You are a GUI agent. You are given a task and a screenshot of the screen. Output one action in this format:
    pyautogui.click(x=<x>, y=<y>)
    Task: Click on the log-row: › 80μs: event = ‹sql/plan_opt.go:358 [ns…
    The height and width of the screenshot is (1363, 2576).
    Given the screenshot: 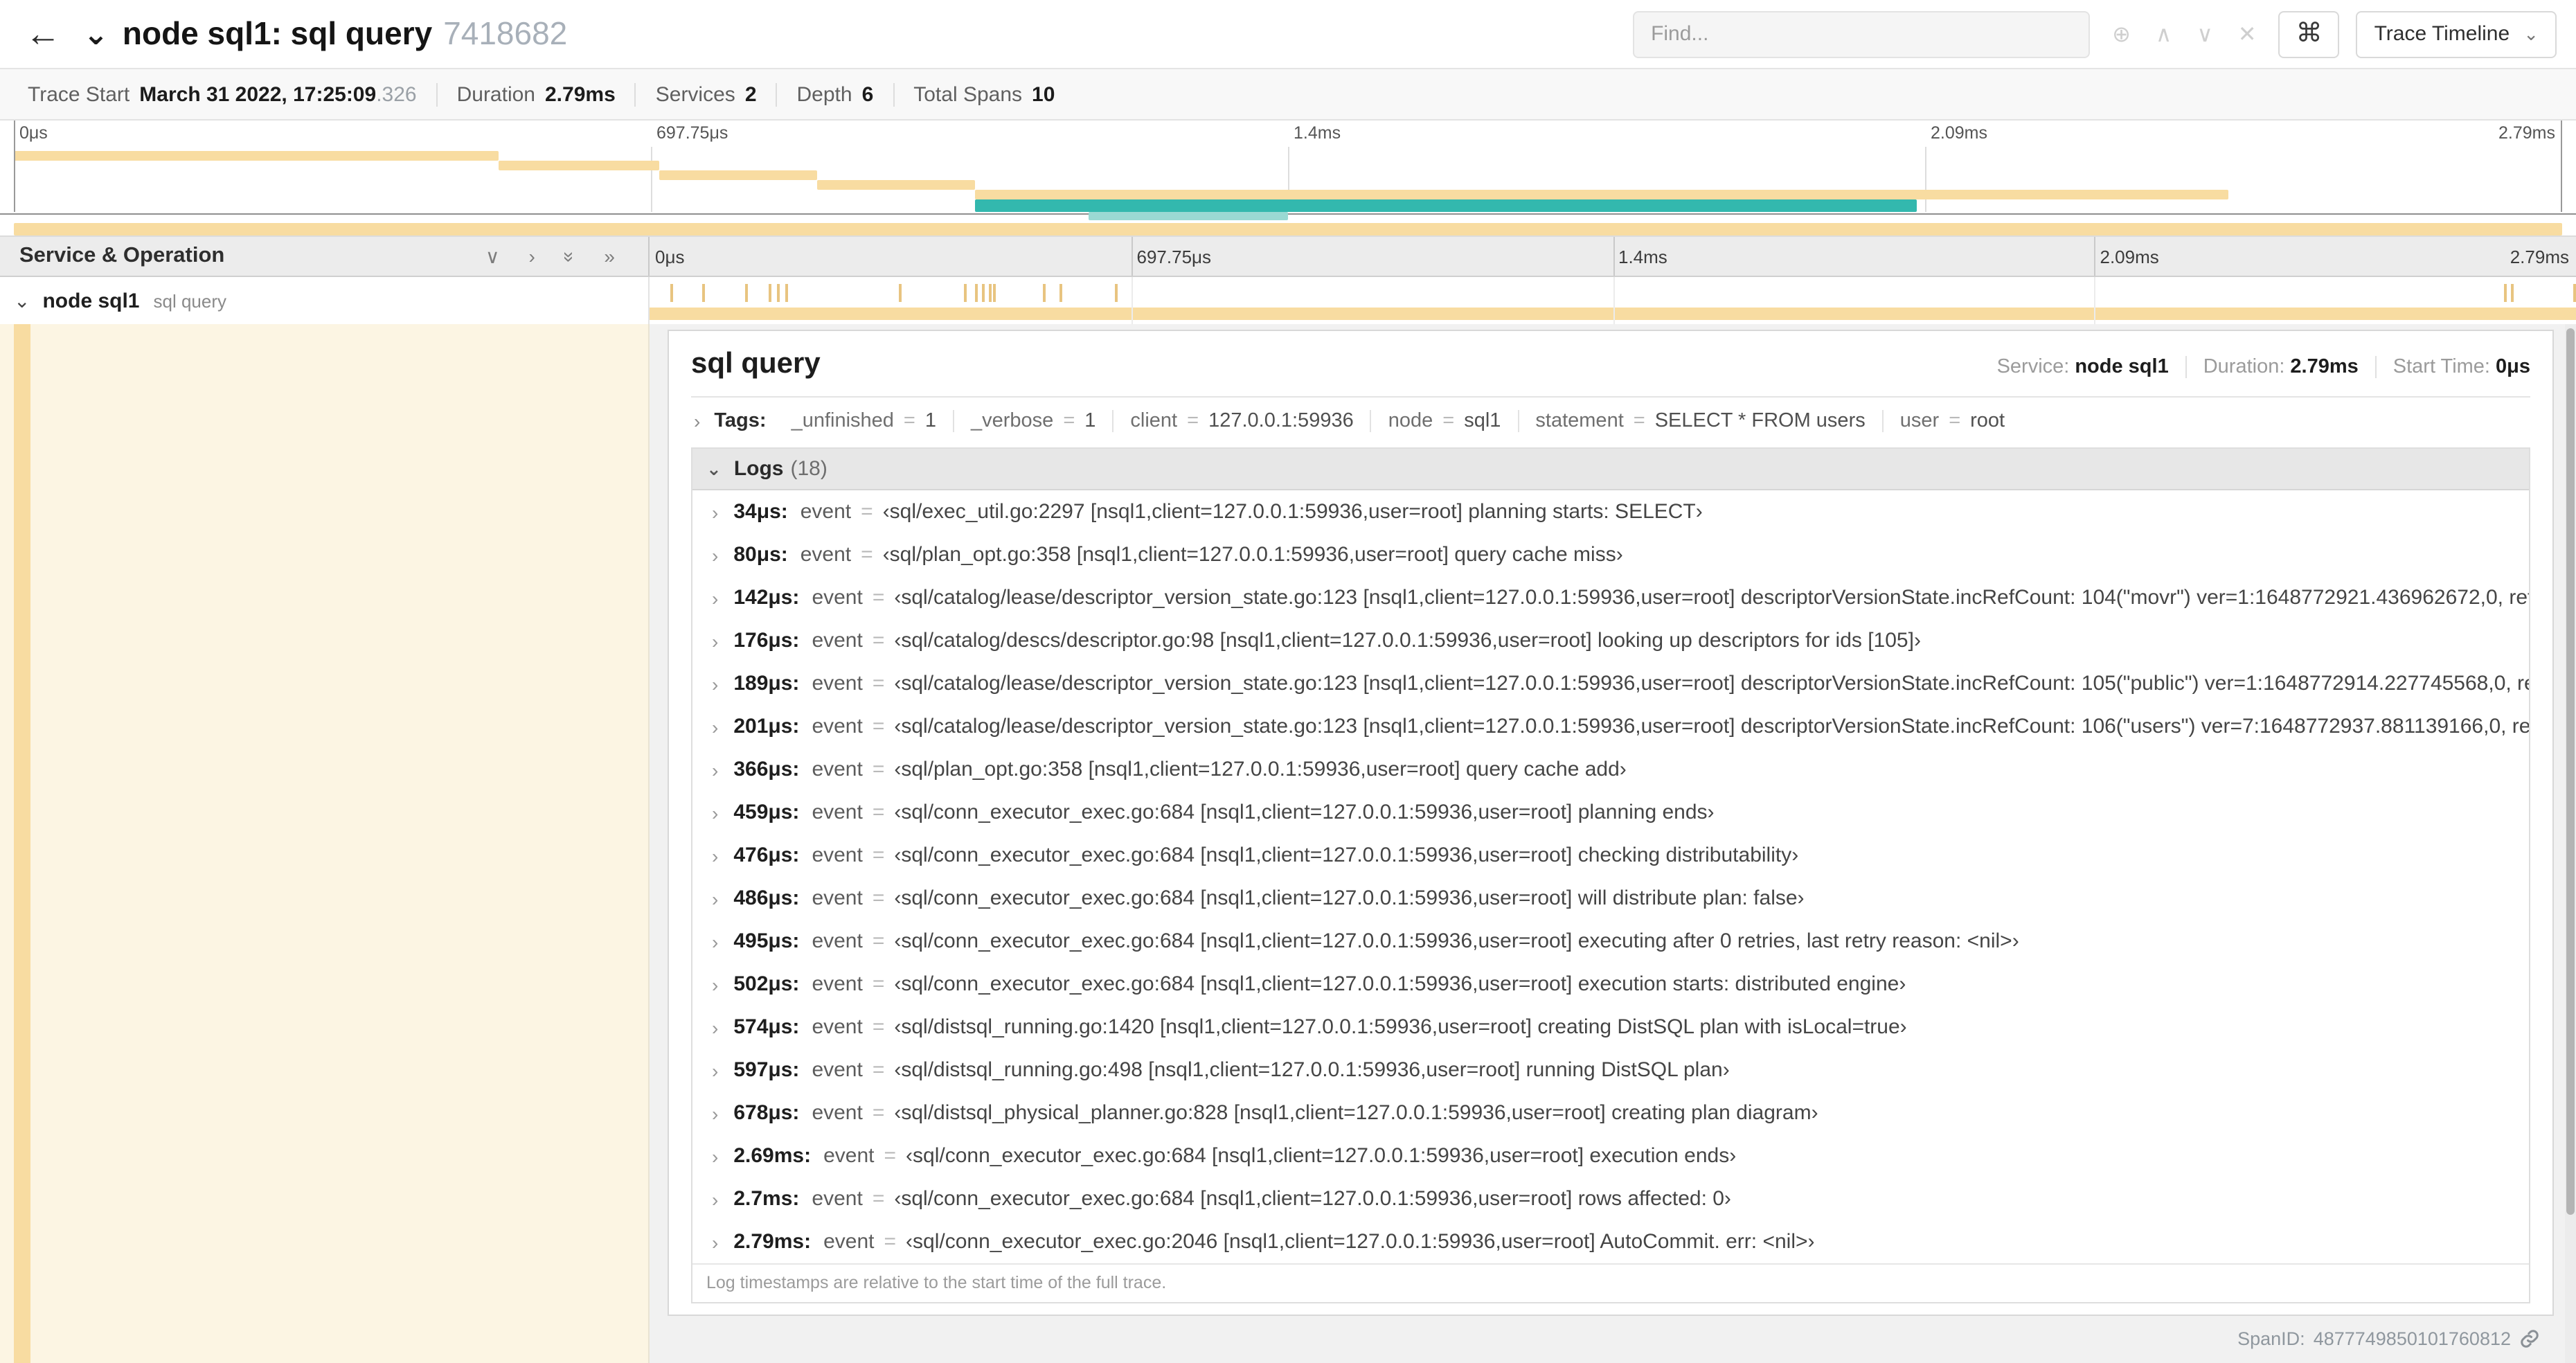 What is the action you would take?
    pyautogui.click(x=1611, y=554)
    